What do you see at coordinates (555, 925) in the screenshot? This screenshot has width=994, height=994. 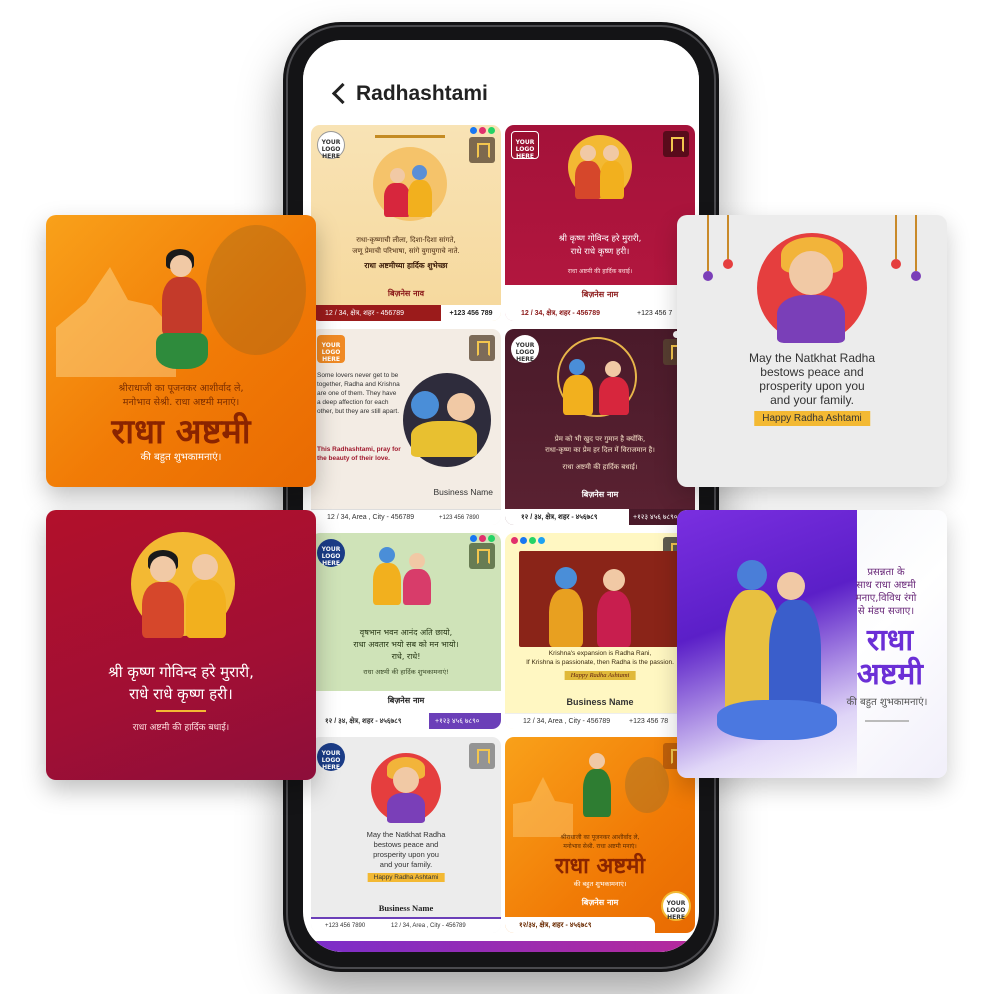 I see `footer-address: १२/३४, क्षेत्र, शहर - ४५६७८९` at bounding box center [555, 925].